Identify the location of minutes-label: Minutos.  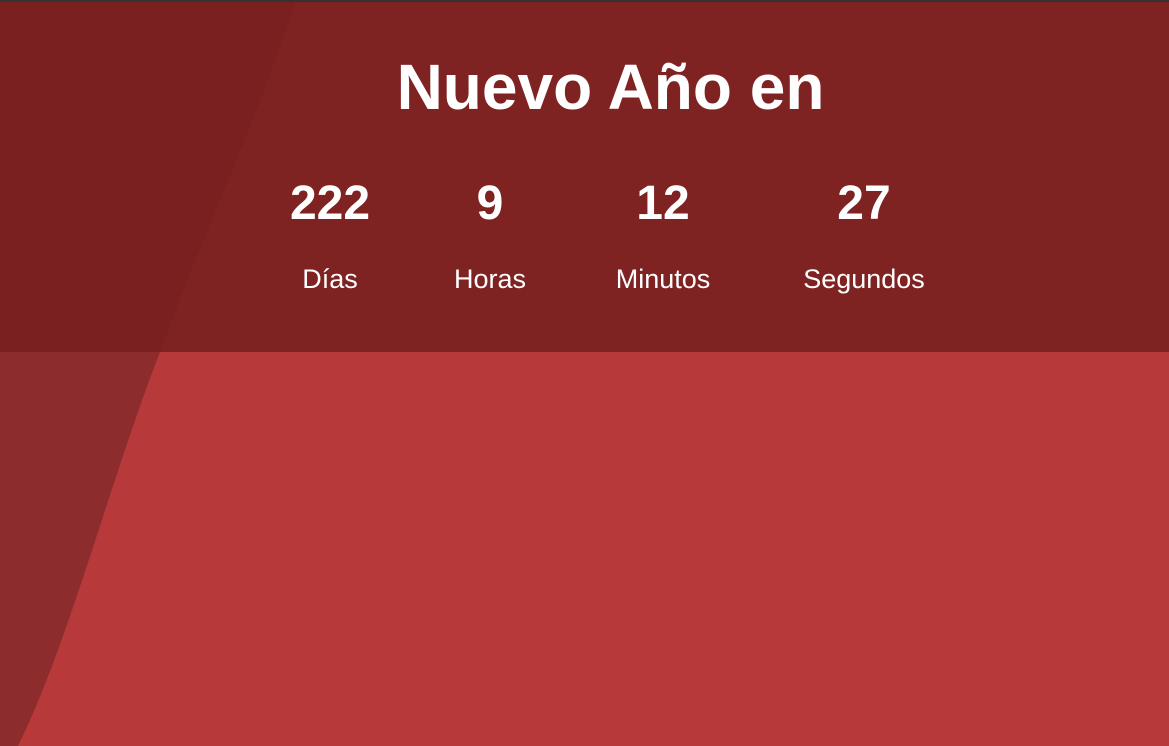
(663, 279).